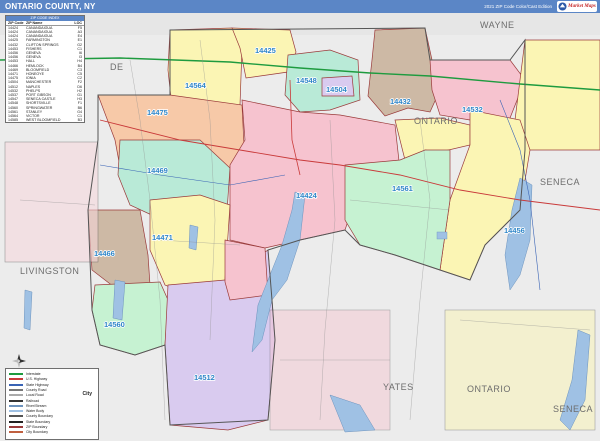 The image size is (600, 441). I want to click on index-col-name: ZIP Name, so click(34, 22).